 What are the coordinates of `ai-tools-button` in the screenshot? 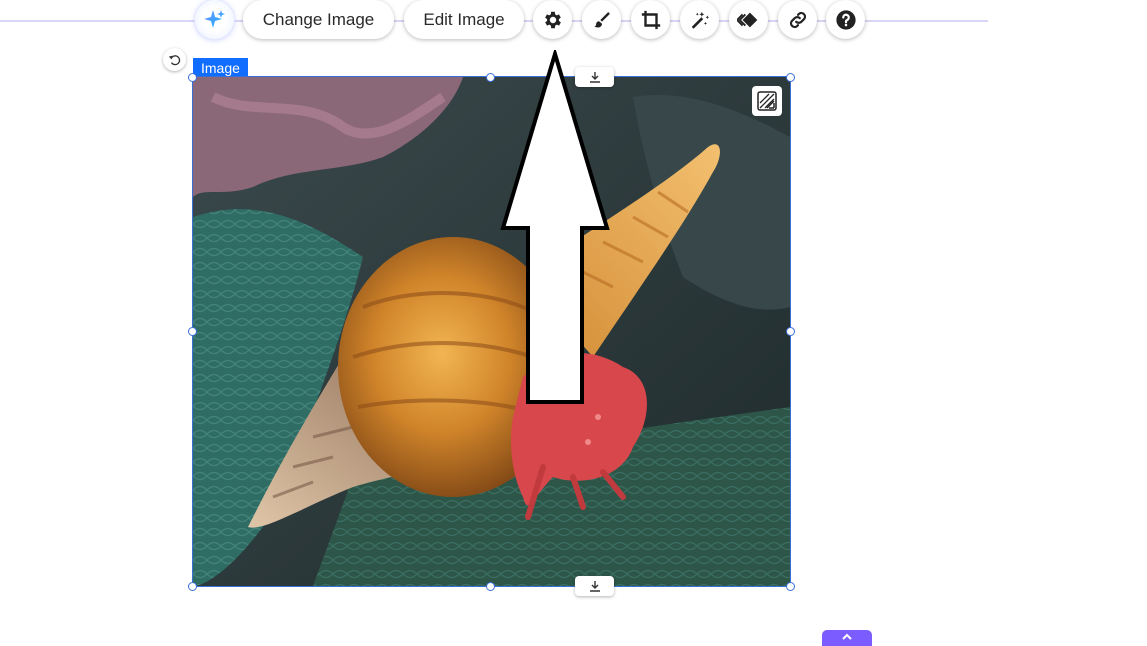 It's located at (214, 19).